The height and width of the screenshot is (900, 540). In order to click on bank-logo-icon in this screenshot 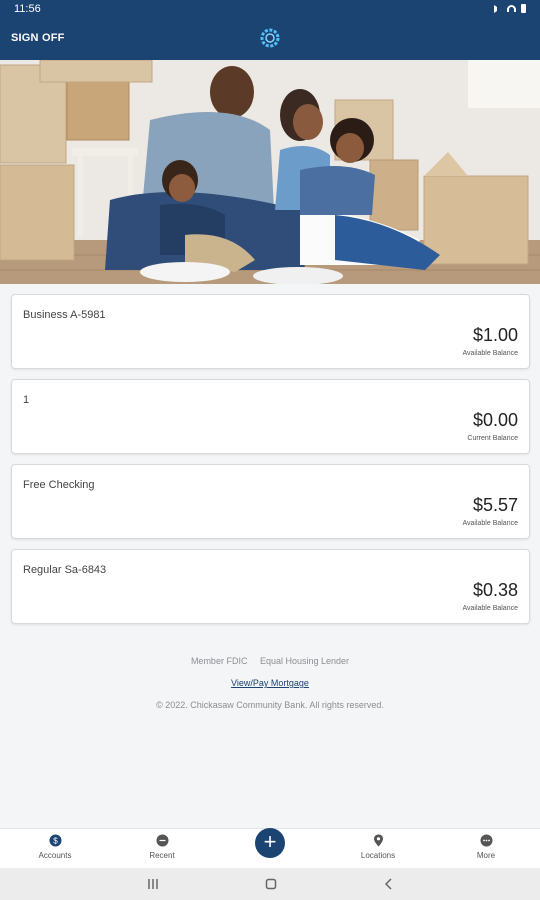, I will do `click(270, 38)`.